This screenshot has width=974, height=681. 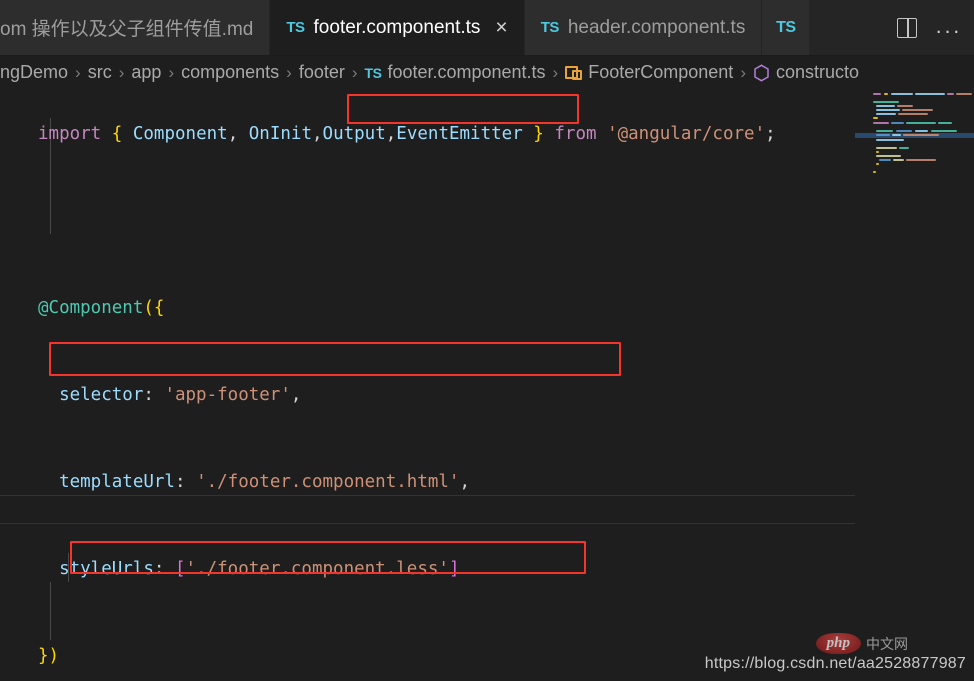 I want to click on breadcrumb-item-constructor: constructo, so click(x=806, y=72).